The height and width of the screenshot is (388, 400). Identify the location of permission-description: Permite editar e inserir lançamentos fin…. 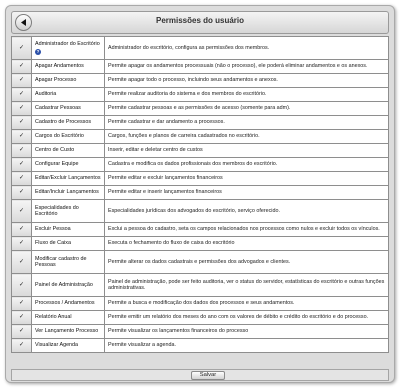
(246, 192).